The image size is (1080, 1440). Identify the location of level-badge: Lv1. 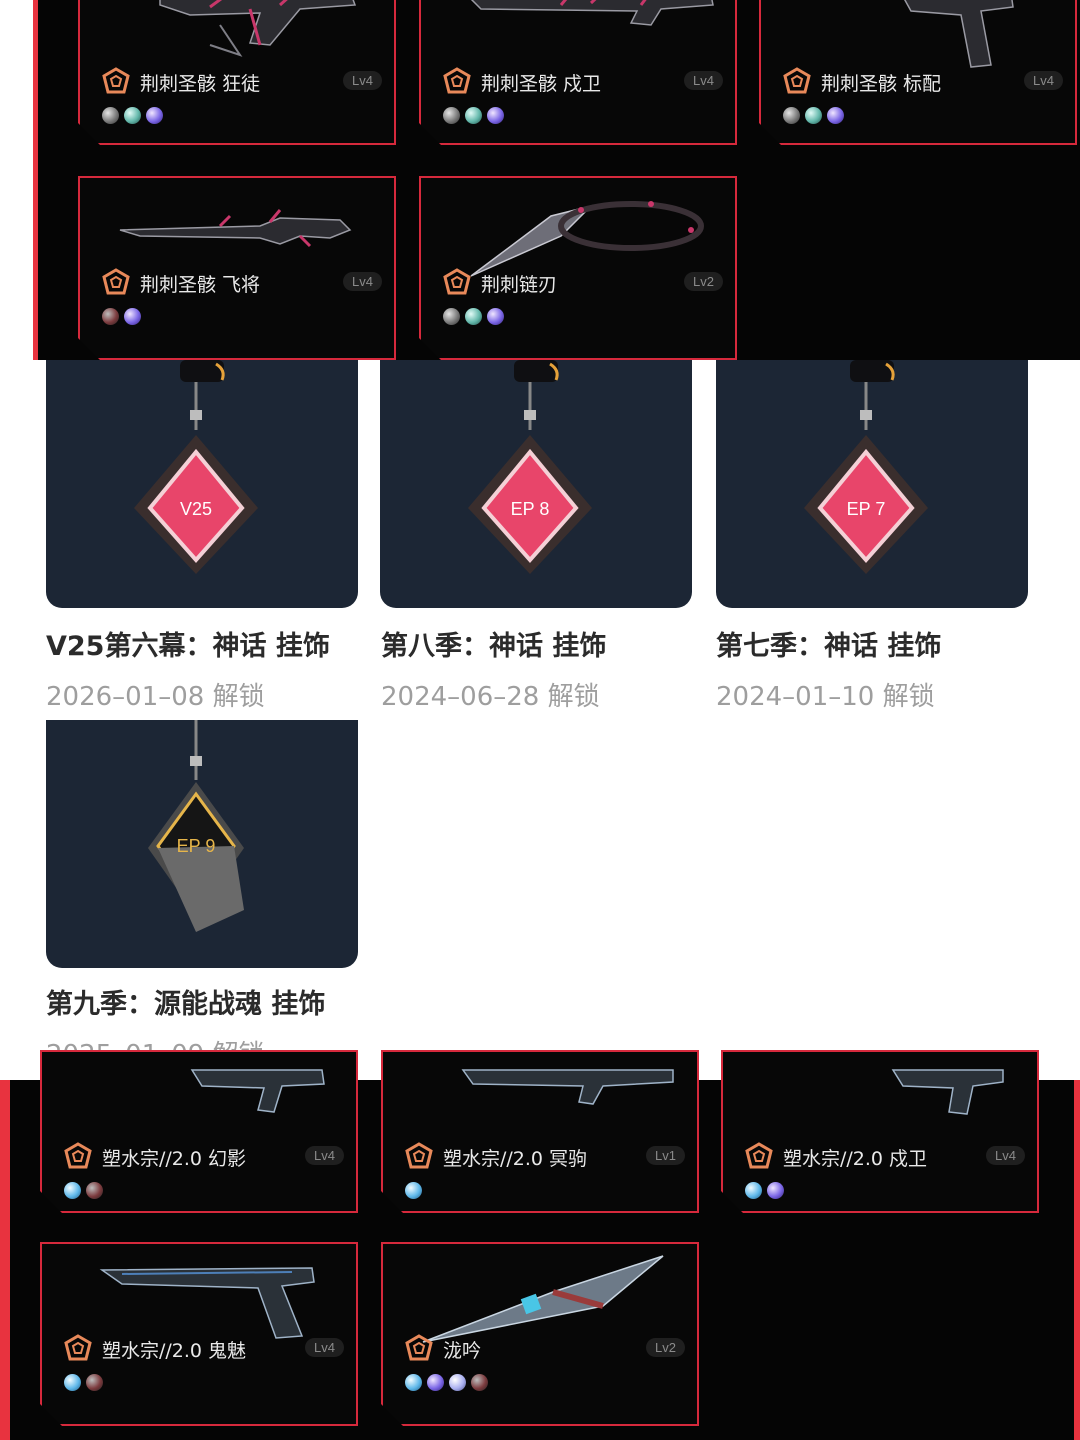
(665, 1155).